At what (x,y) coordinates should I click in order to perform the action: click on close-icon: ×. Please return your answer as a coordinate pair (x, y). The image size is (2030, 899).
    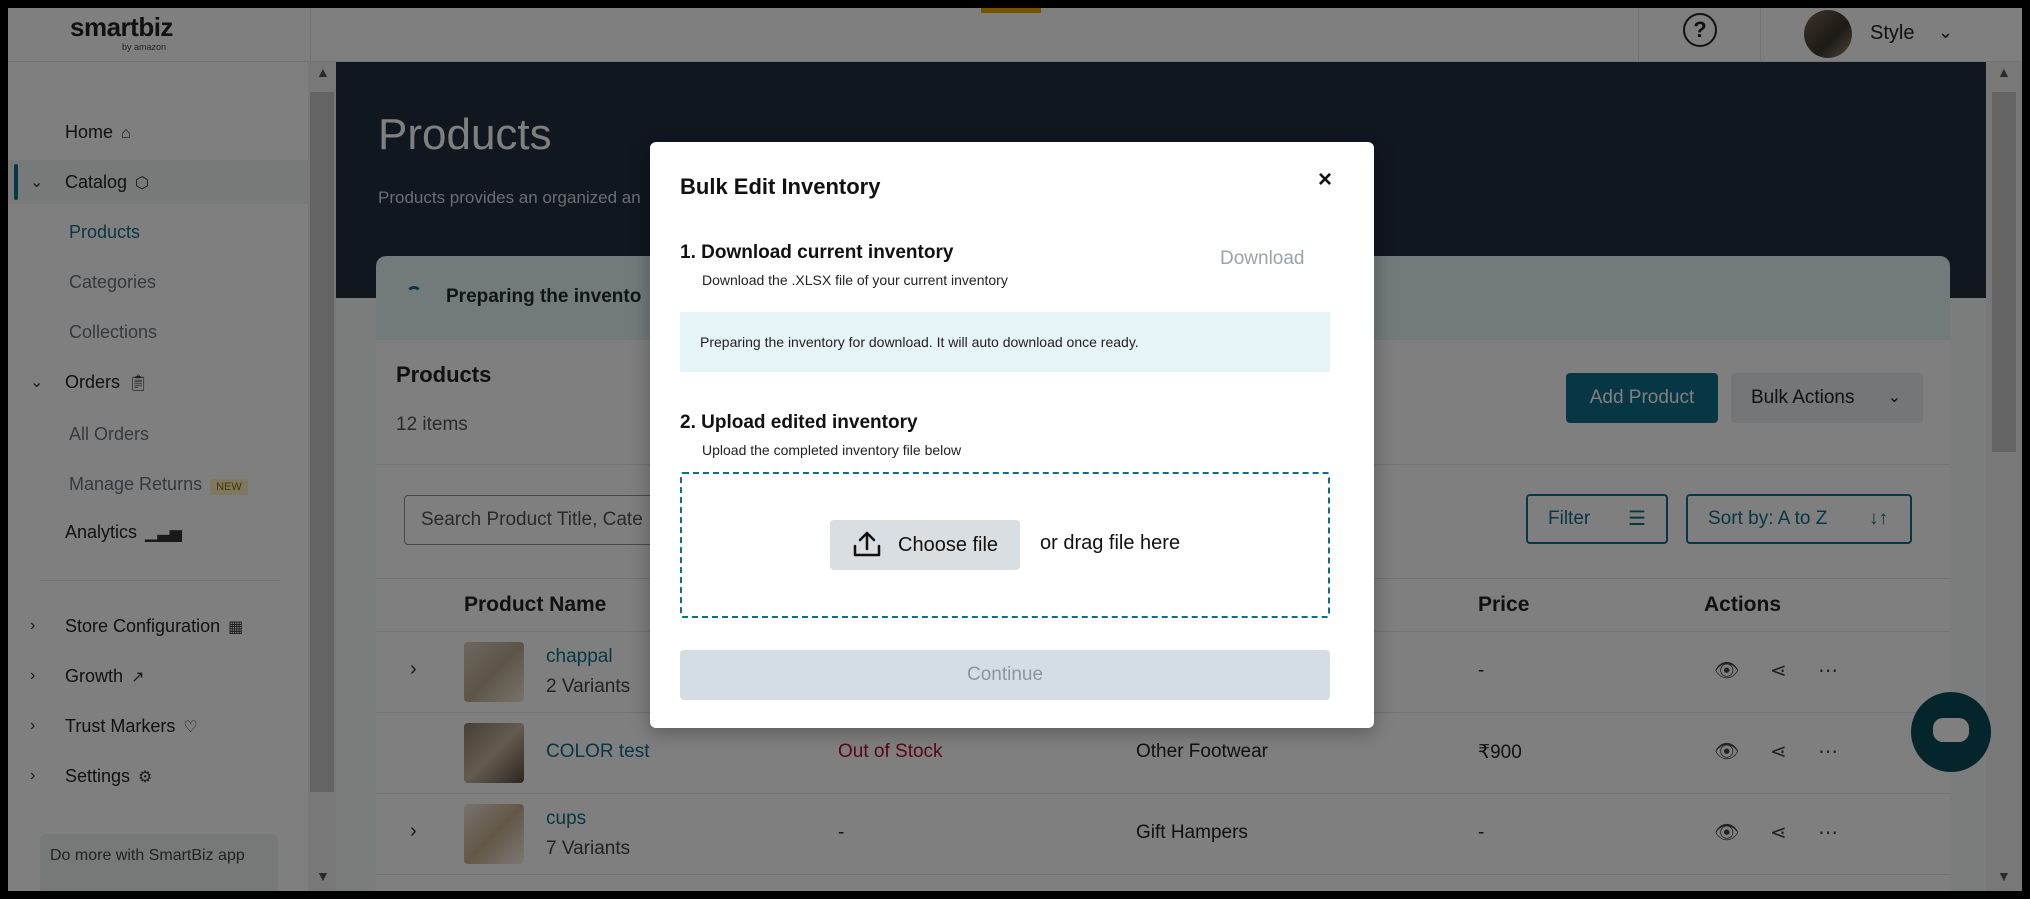
    Looking at the image, I should click on (1325, 180).